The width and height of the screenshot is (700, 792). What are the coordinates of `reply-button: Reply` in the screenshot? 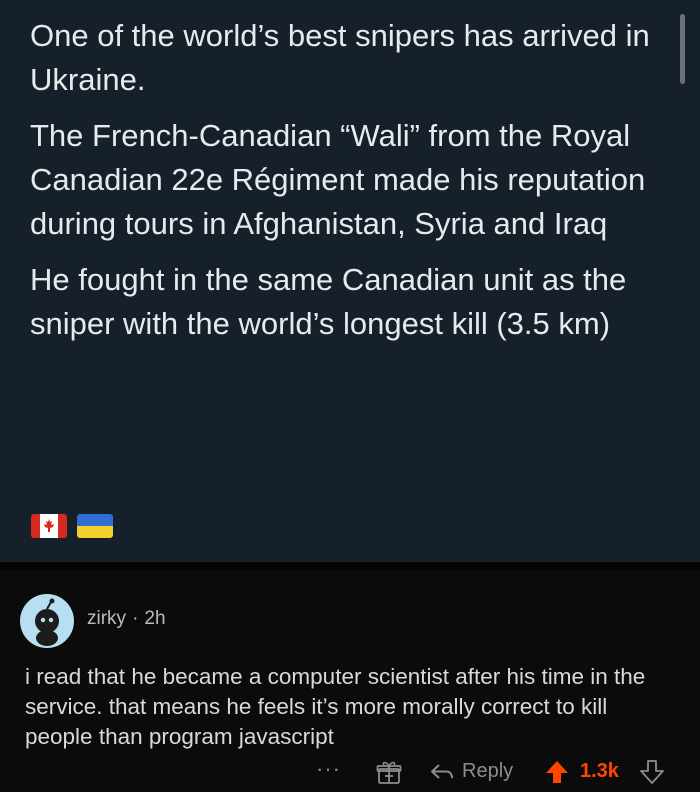 It's located at (471, 771).